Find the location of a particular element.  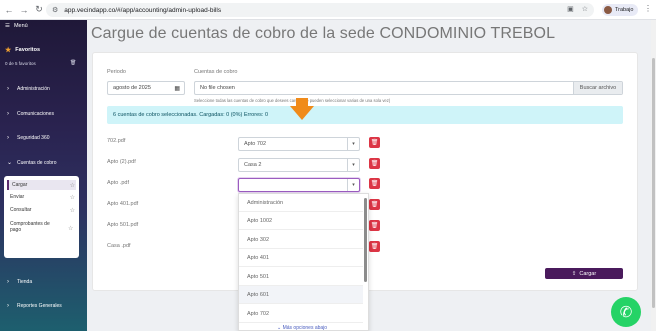

submenu-item-cargar: Cargar ☆ is located at coordinates (41, 185).